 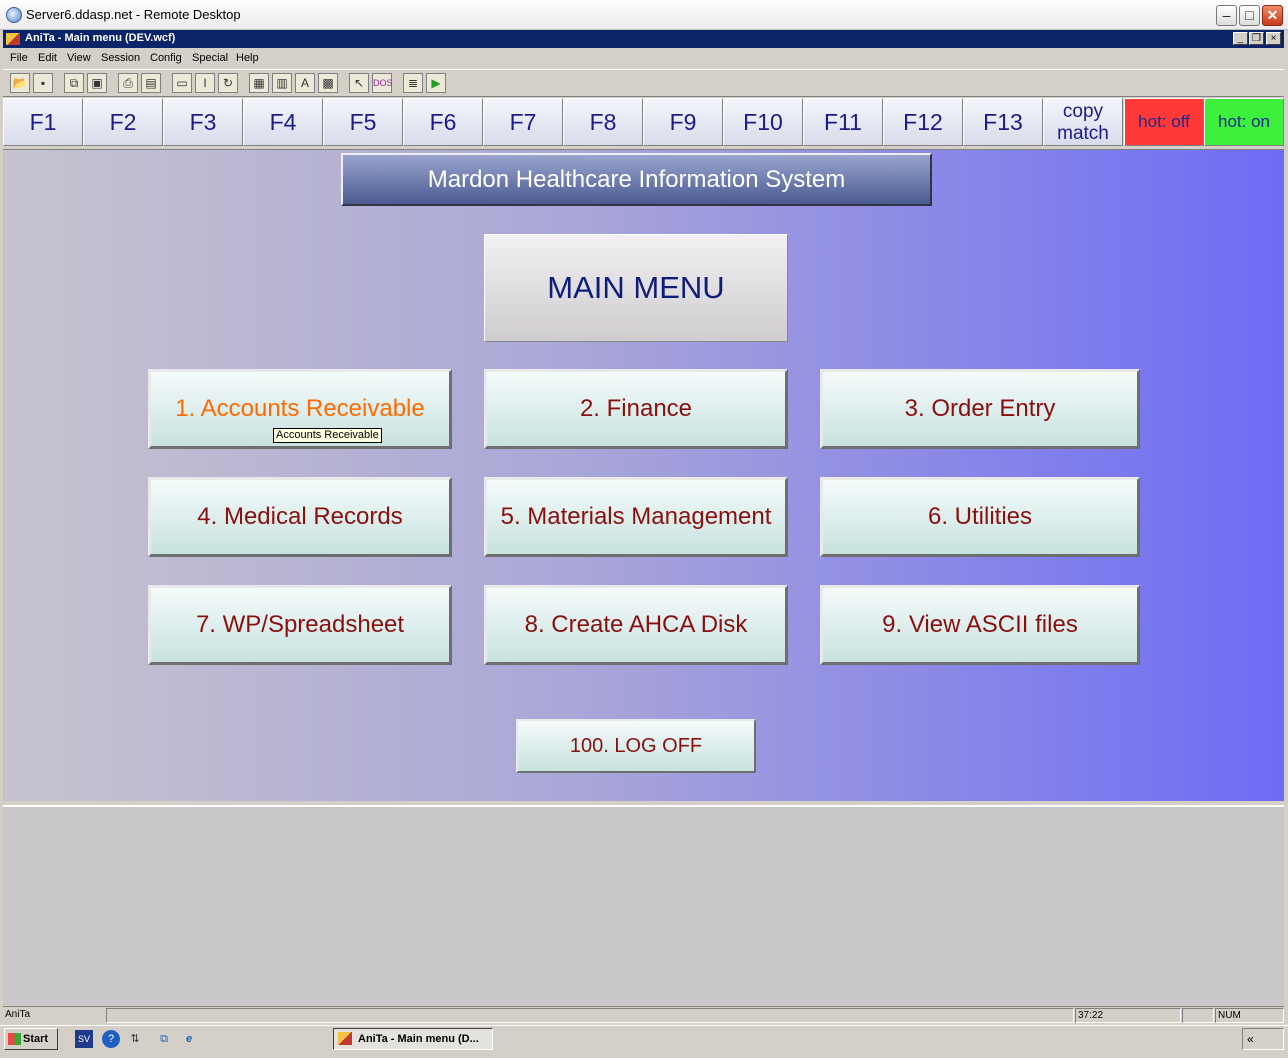 I want to click on system-title: Mardon Healthcare Information System, so click(x=636, y=179).